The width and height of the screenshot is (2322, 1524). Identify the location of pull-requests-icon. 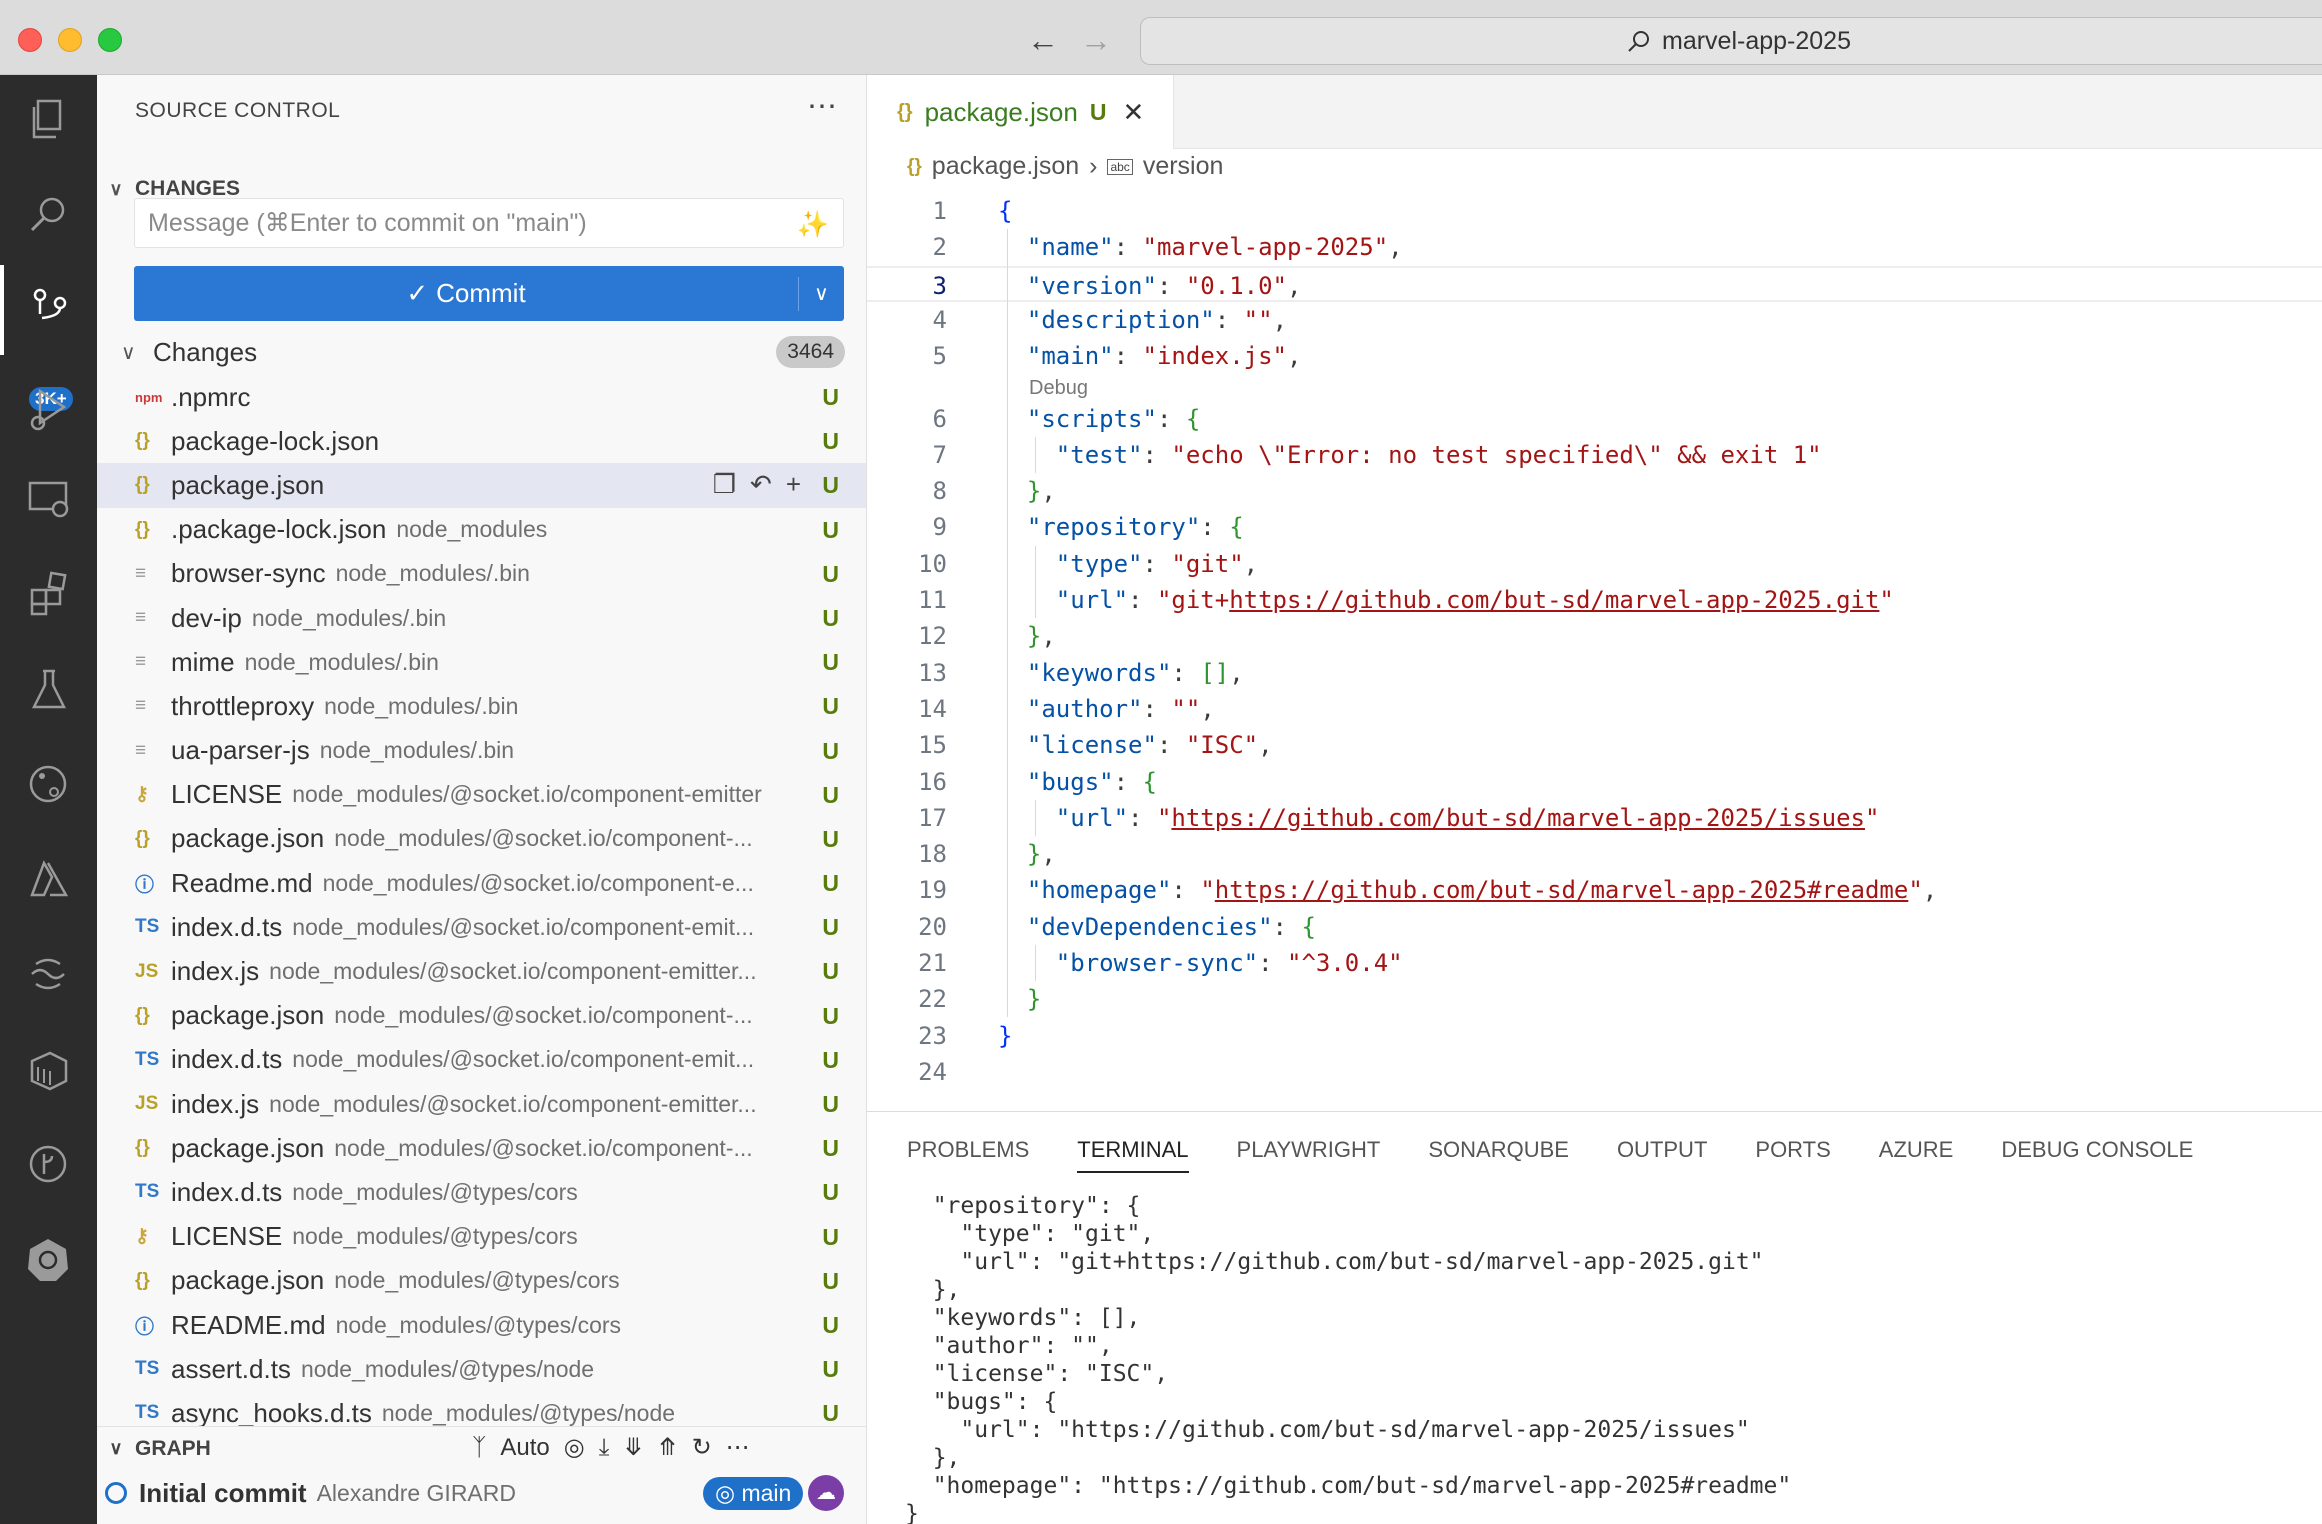
(48, 785).